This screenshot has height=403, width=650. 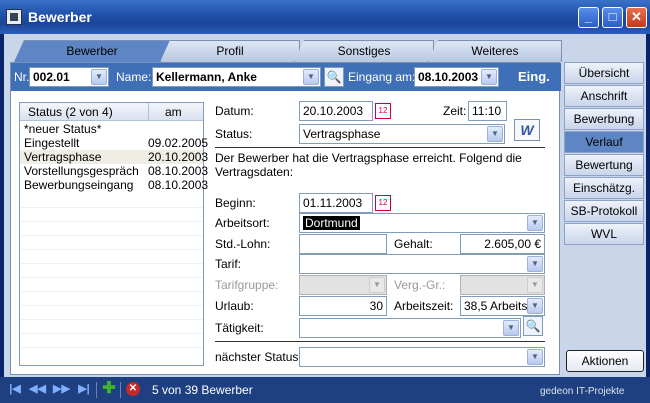 I want to click on urlaub-label: Urlaub:, so click(x=234, y=306).